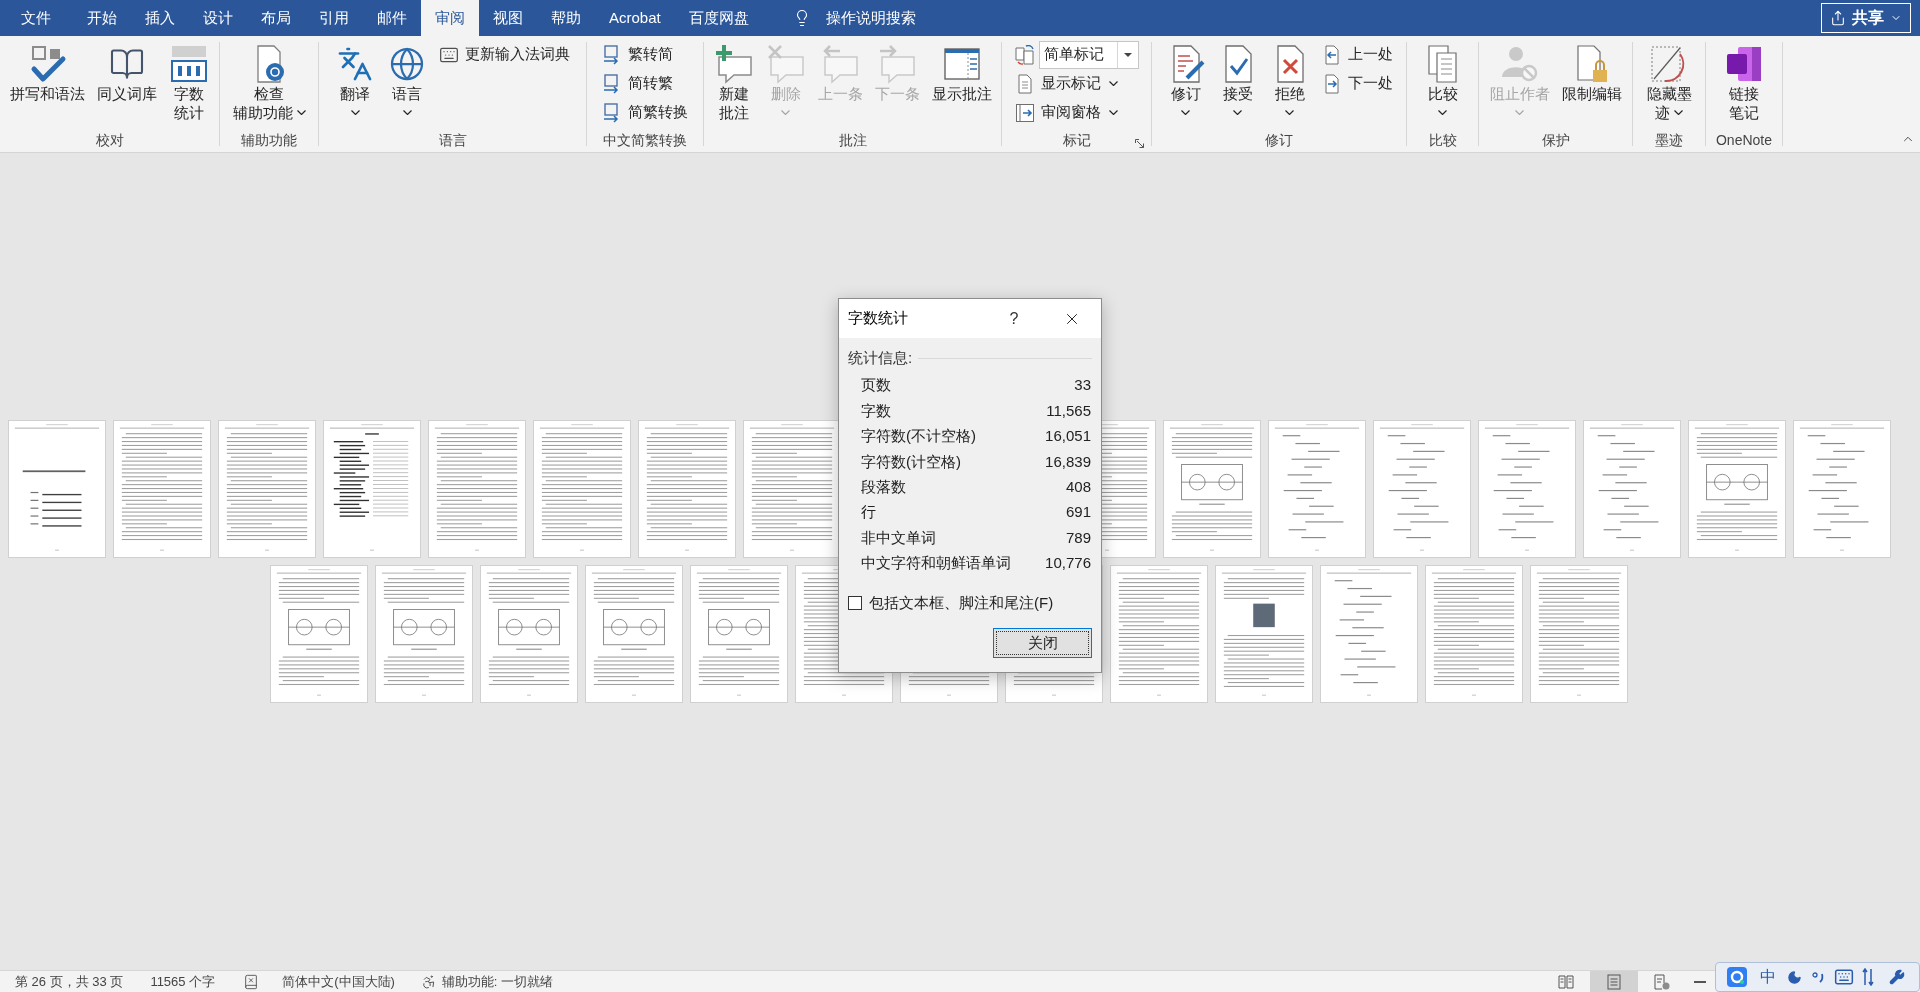  Describe the element at coordinates (854, 18) in the screenshot. I see `tell-me-search: 操作说明搜索` at that location.